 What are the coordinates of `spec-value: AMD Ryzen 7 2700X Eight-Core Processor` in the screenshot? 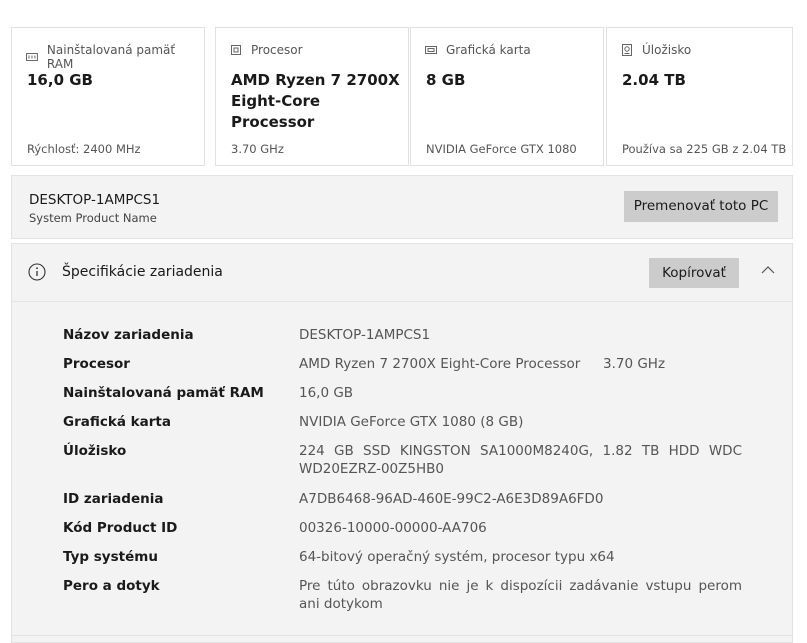 It's located at (440, 364).